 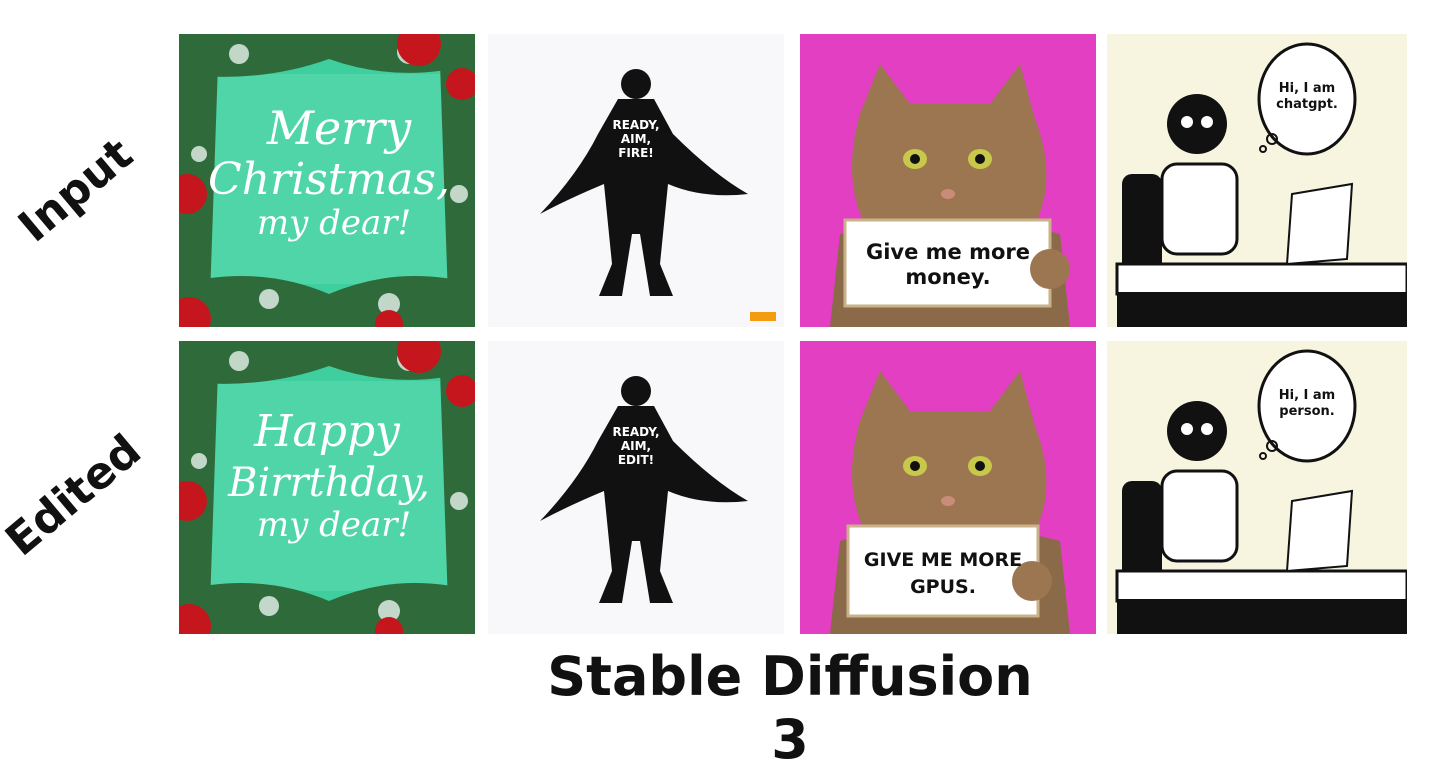 What do you see at coordinates (948, 180) in the screenshot?
I see `input-cat-image: Give me more money.` at bounding box center [948, 180].